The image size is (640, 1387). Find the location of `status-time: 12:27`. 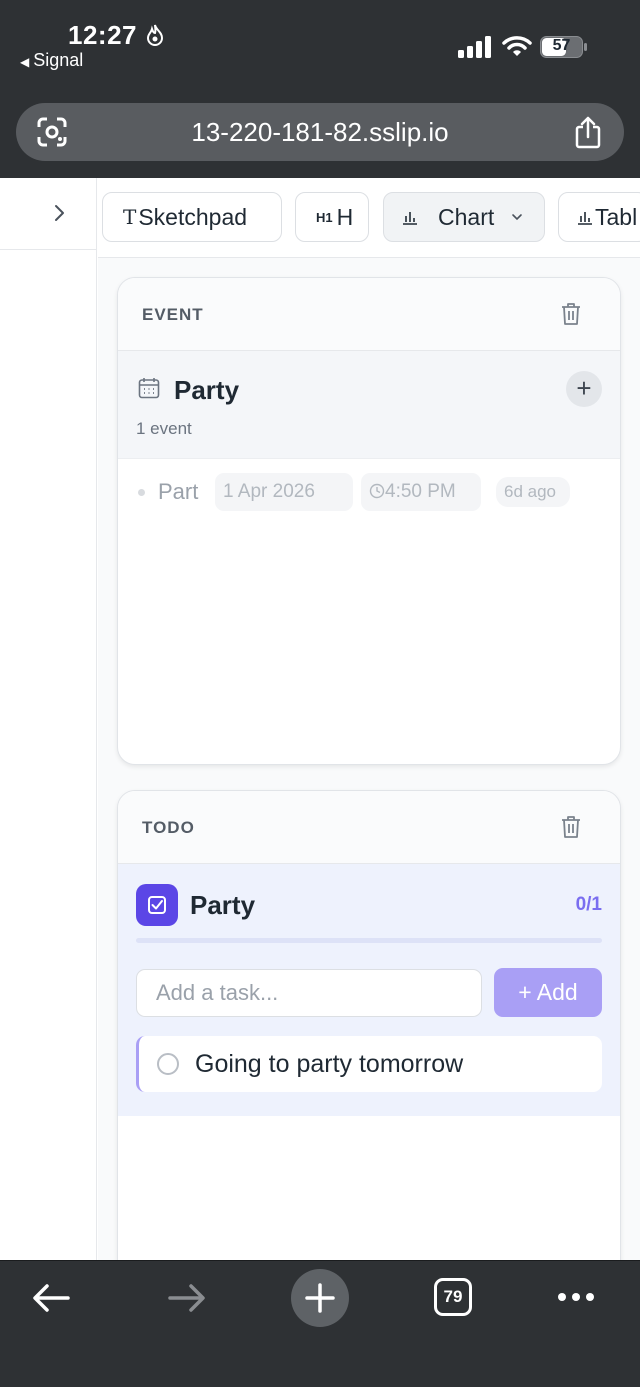

status-time: 12:27 is located at coordinates (102, 35).